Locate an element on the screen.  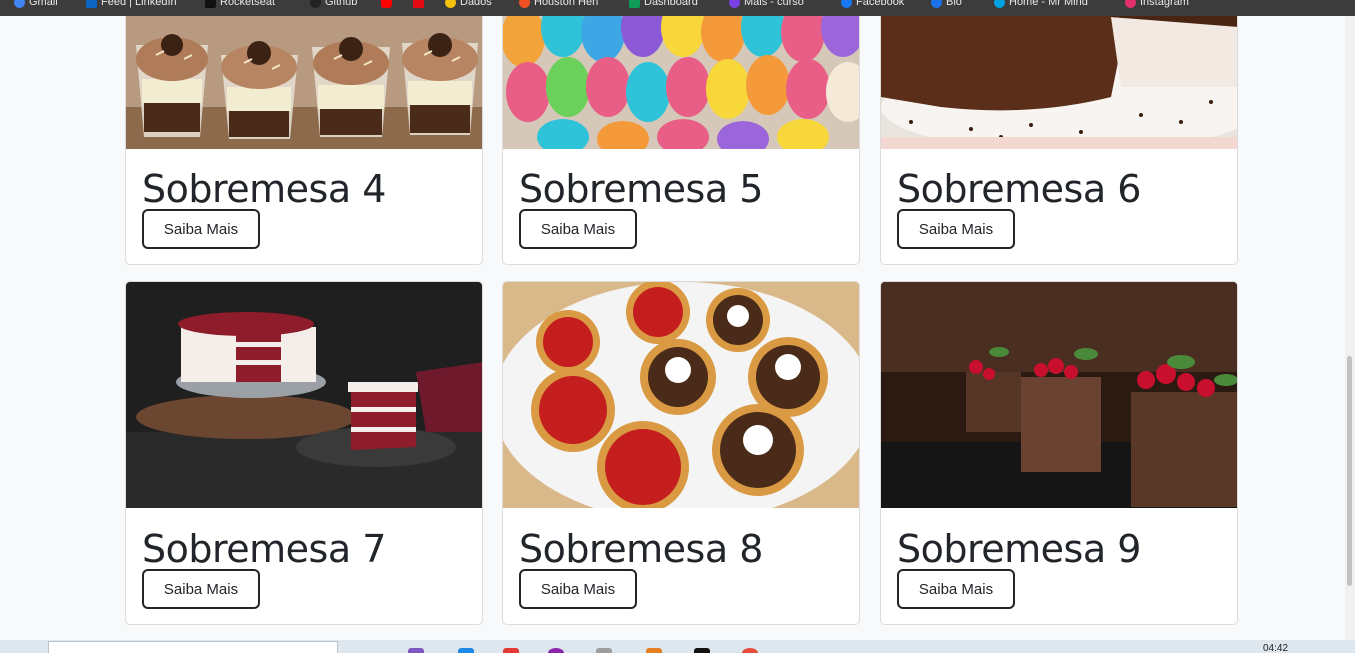
card-sobremesa-8: Sobremesa 8 Saiba Mais is located at coordinates (681, 453).